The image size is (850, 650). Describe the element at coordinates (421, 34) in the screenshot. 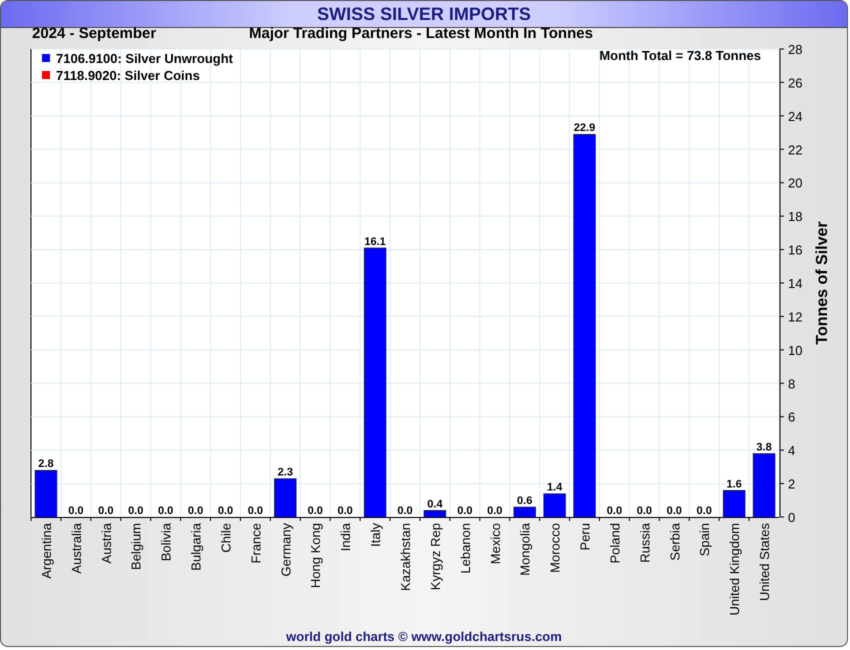

I see `chart-subtitle: Major Trading Partners - Latest Month In Tonnes` at that location.